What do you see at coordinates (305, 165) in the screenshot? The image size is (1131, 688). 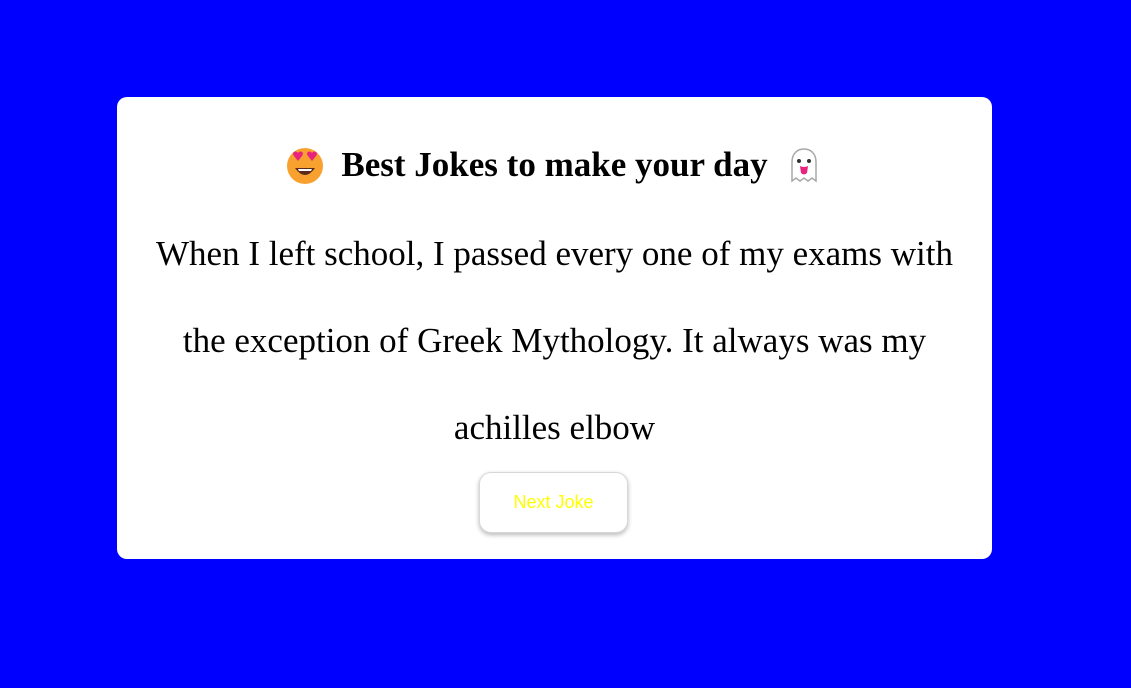 I see `heart-eyes-emoji-icon` at bounding box center [305, 165].